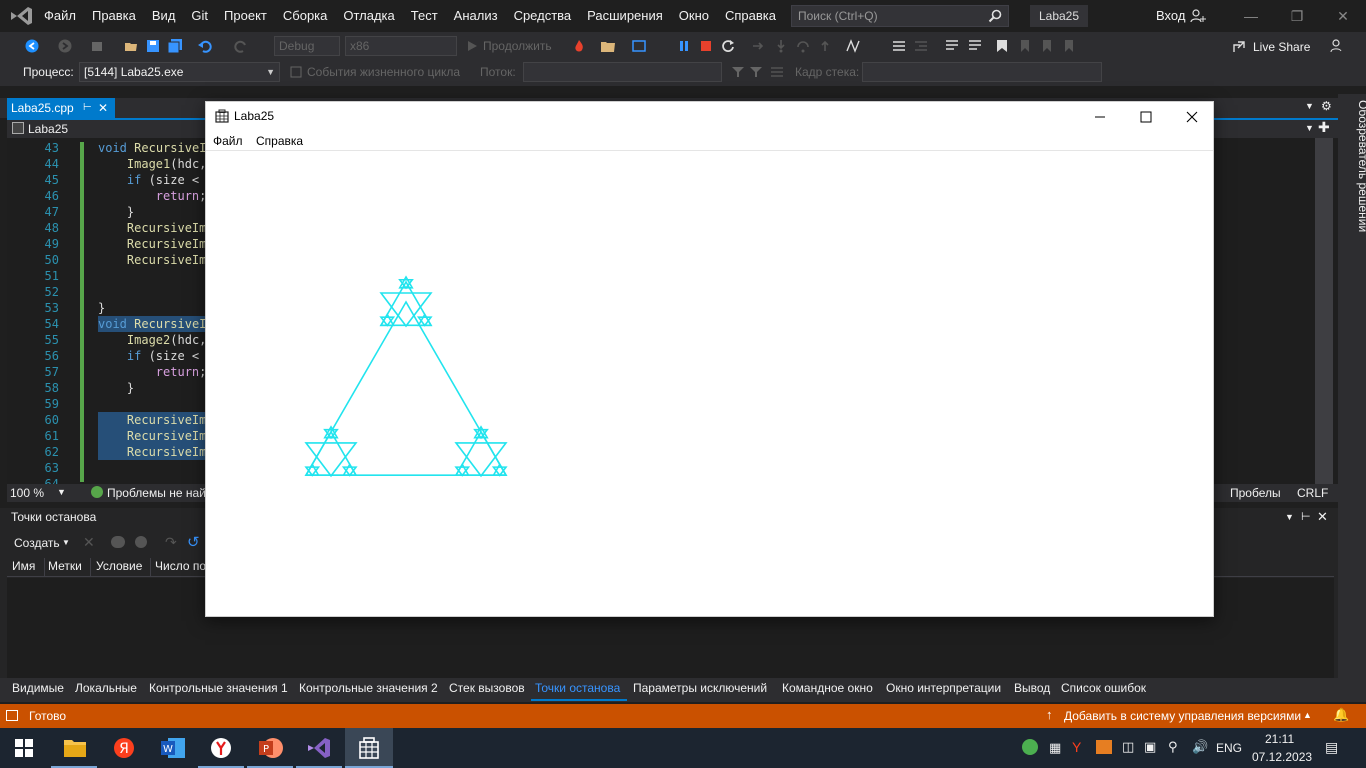 Image resolution: width=1366 pixels, height=768 pixels. I want to click on uncomment-lines-icon, so click(975, 46).